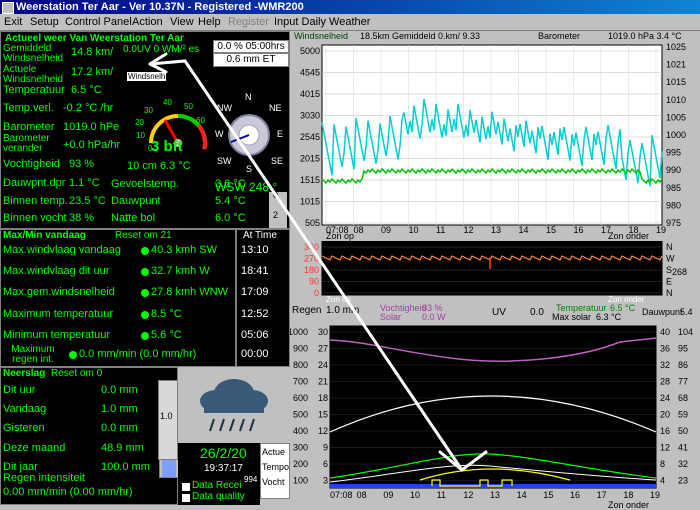  Describe the element at coordinates (248, 97) in the screenshot. I see `compass-n: N` at that location.